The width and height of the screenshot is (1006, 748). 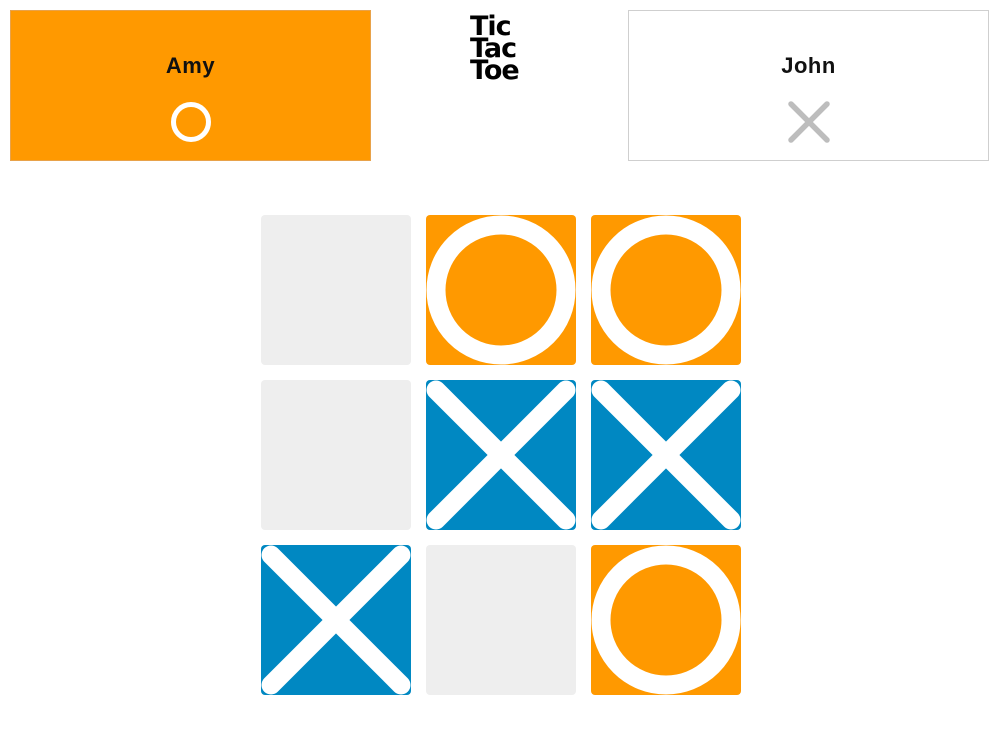 I want to click on board-cell-r2-c3, so click(x=666, y=455).